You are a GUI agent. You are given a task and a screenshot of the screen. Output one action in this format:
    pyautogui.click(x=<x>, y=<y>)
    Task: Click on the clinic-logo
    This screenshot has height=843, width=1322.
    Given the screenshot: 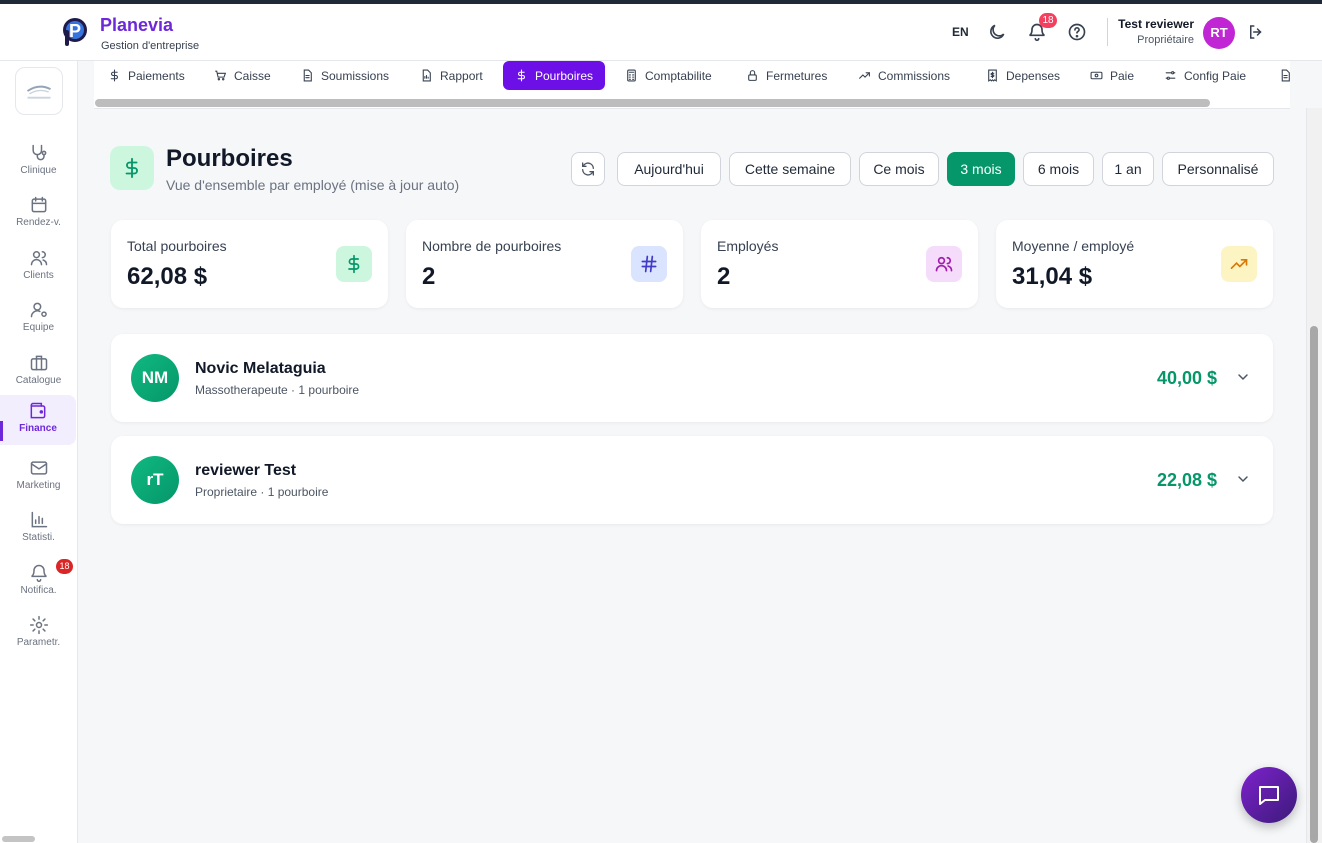 What is the action you would take?
    pyautogui.click(x=39, y=91)
    